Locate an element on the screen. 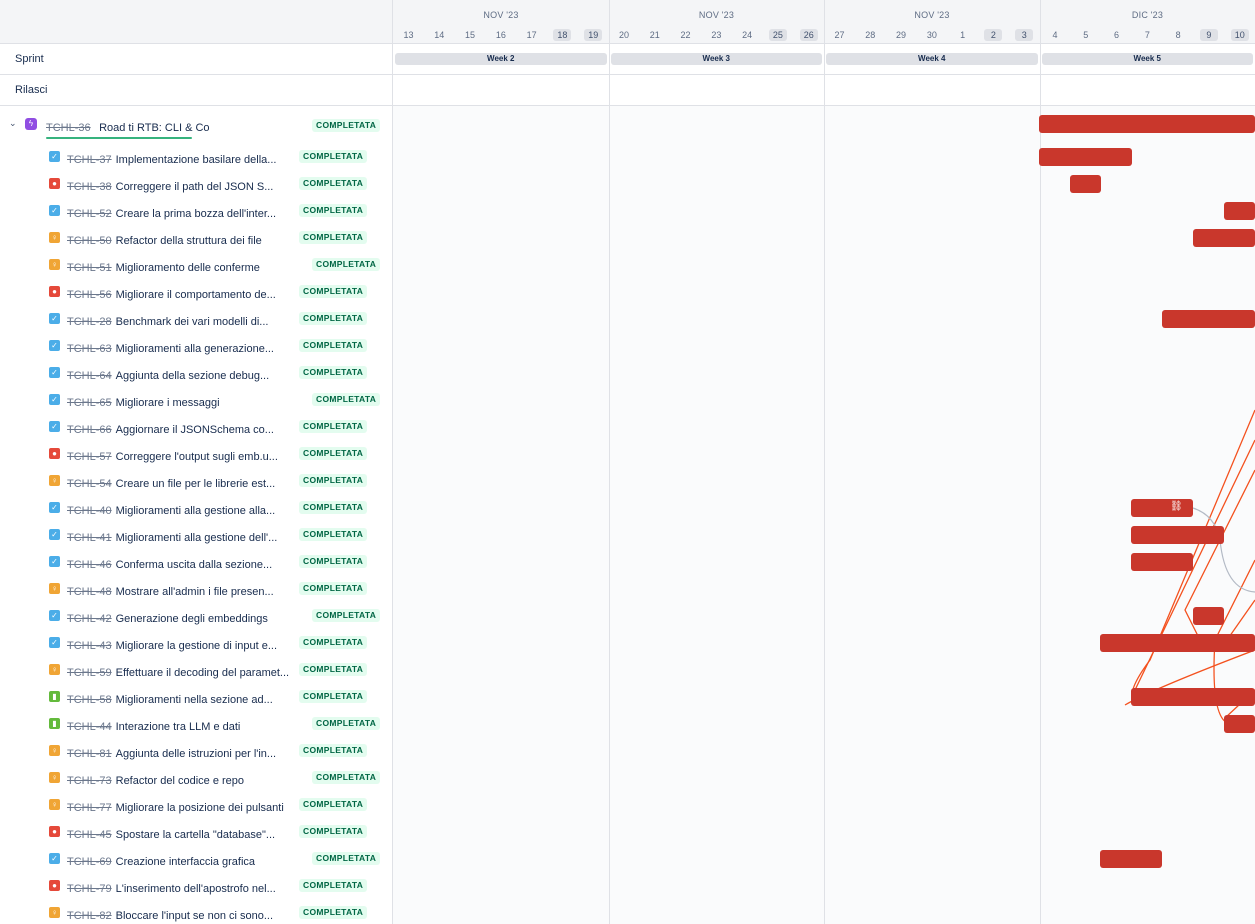  issue-summary: Refactor della struttura dei file is located at coordinates (189, 241).